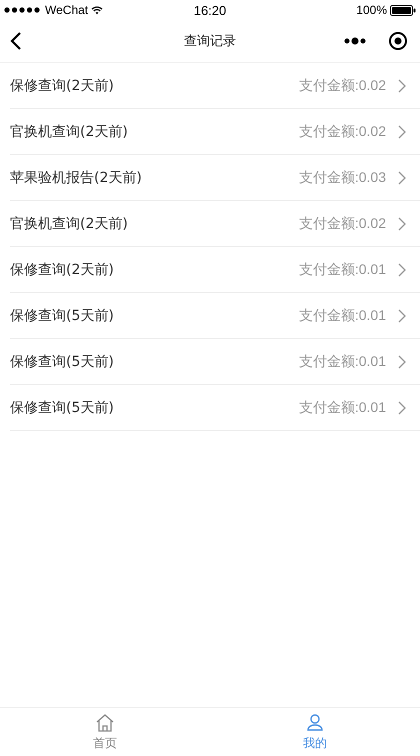  I want to click on back-icon, so click(16, 41).